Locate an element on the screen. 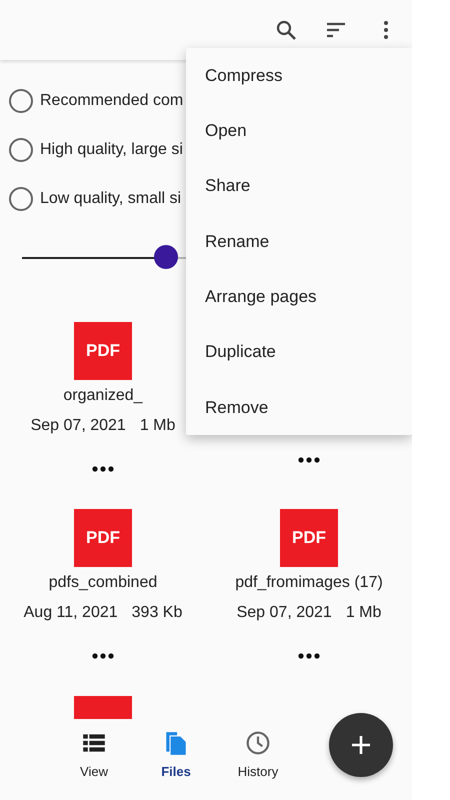 The height and width of the screenshot is (800, 450). add-button is located at coordinates (361, 745).